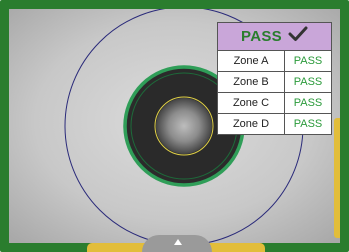 Image resolution: width=349 pixels, height=252 pixels. Describe the element at coordinates (298, 36) in the screenshot. I see `checkmark-icon` at that location.